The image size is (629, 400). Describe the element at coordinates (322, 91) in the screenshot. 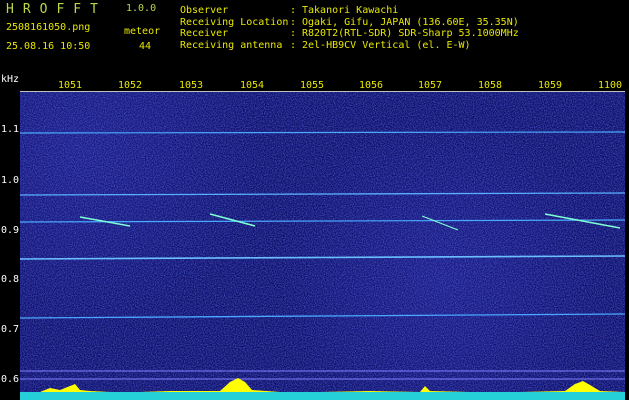

I see `plot-top-border` at that location.